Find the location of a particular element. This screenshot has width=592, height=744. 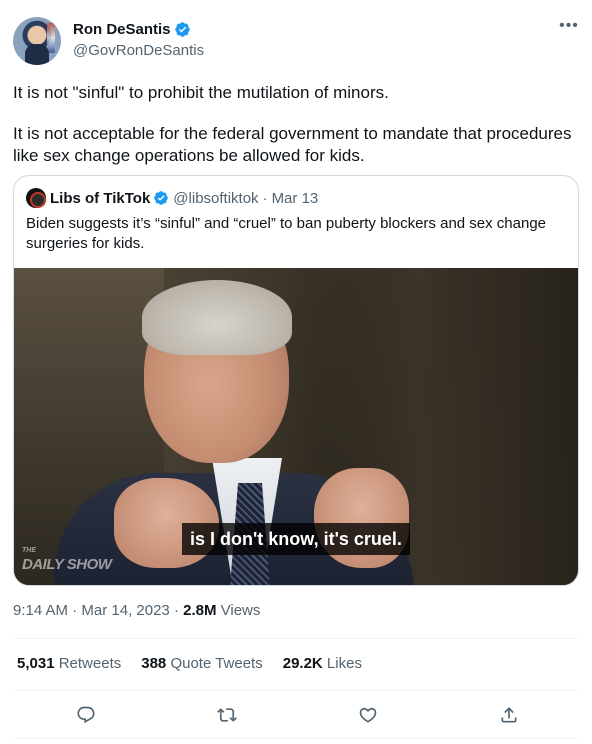

like-icon is located at coordinates (368, 715).